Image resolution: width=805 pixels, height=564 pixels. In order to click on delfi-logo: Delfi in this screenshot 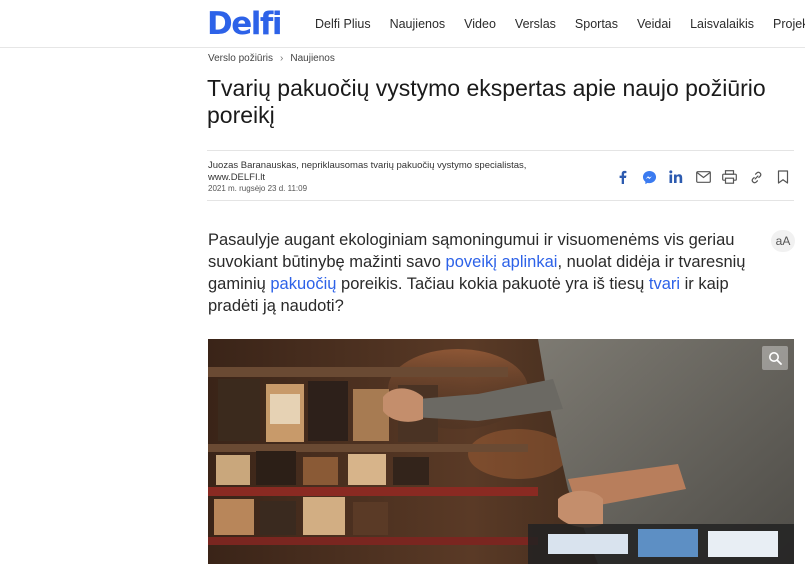, I will do `click(245, 24)`.